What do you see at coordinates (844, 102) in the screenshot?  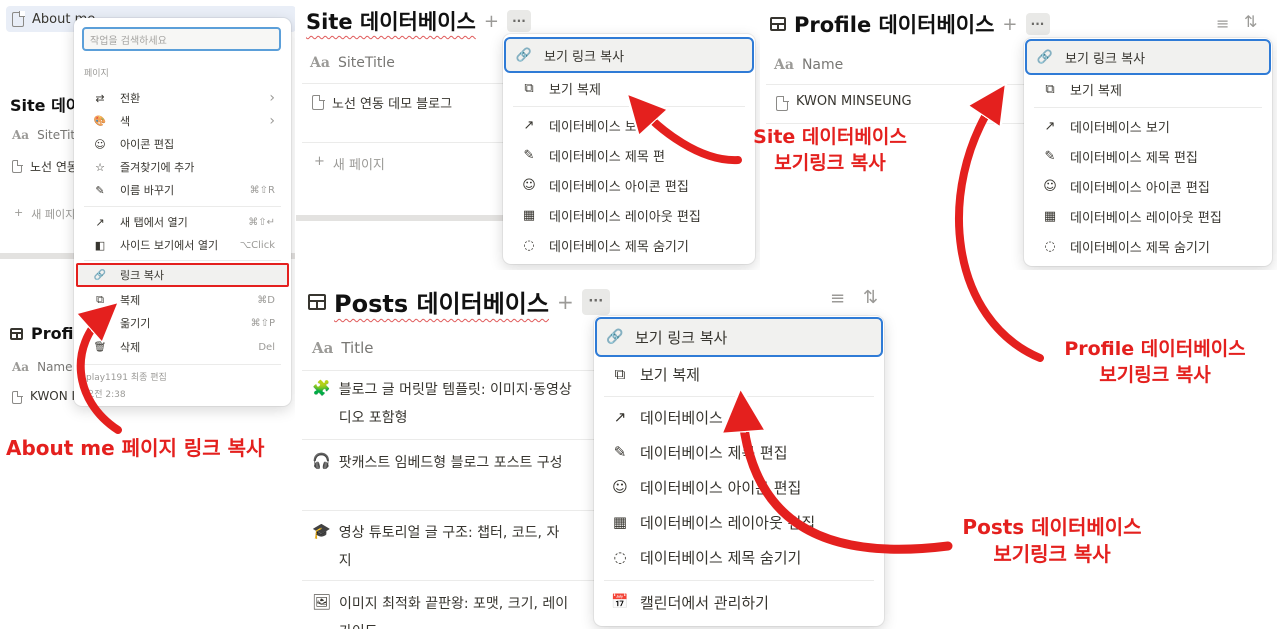 I see `table-row: KWON MINSEUNG` at bounding box center [844, 102].